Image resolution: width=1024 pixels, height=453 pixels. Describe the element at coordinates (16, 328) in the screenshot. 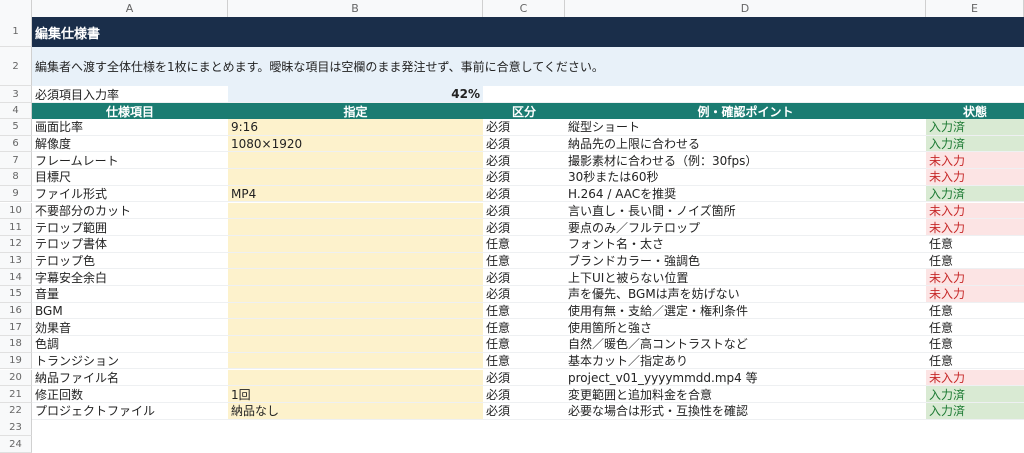

I see `row-number: 17` at that location.